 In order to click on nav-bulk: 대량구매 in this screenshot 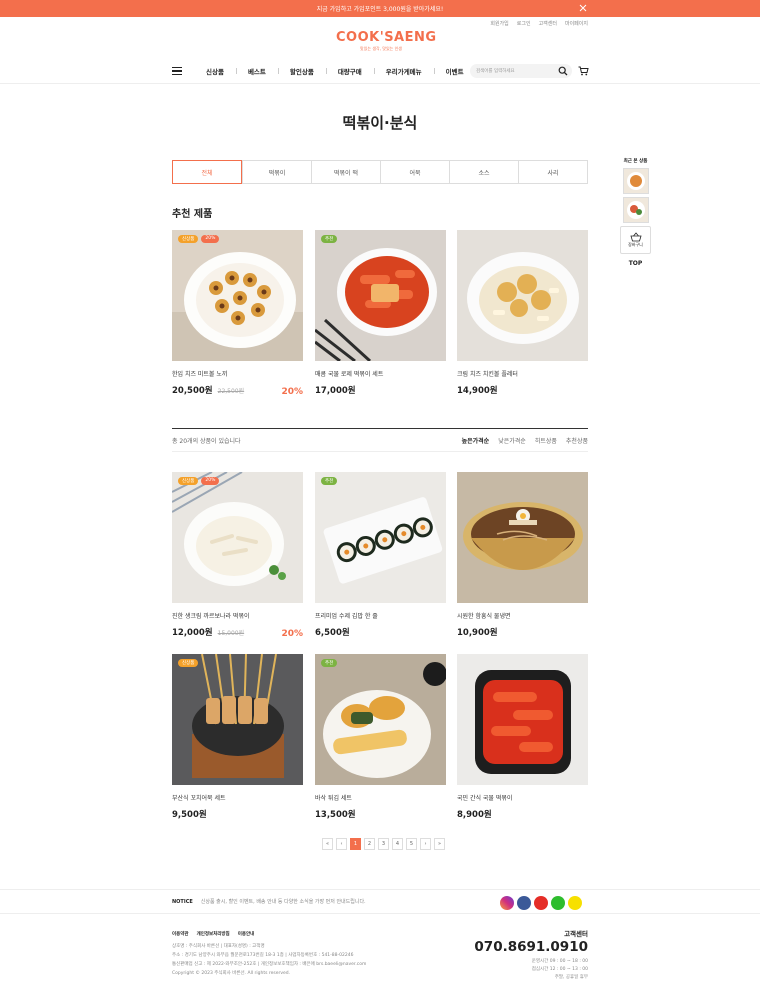, I will do `click(349, 71)`.